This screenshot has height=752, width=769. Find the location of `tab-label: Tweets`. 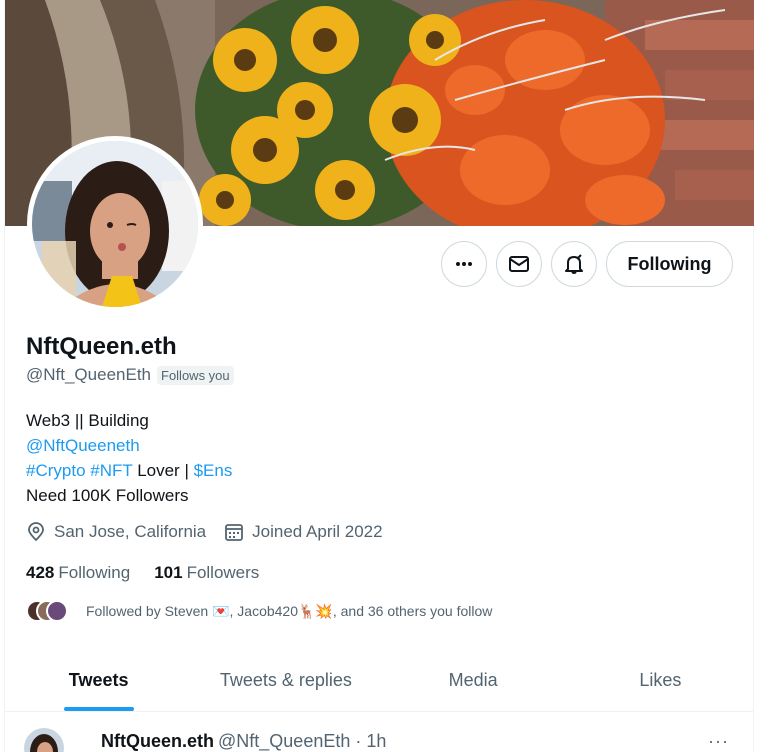

tab-label: Tweets is located at coordinates (98, 680).